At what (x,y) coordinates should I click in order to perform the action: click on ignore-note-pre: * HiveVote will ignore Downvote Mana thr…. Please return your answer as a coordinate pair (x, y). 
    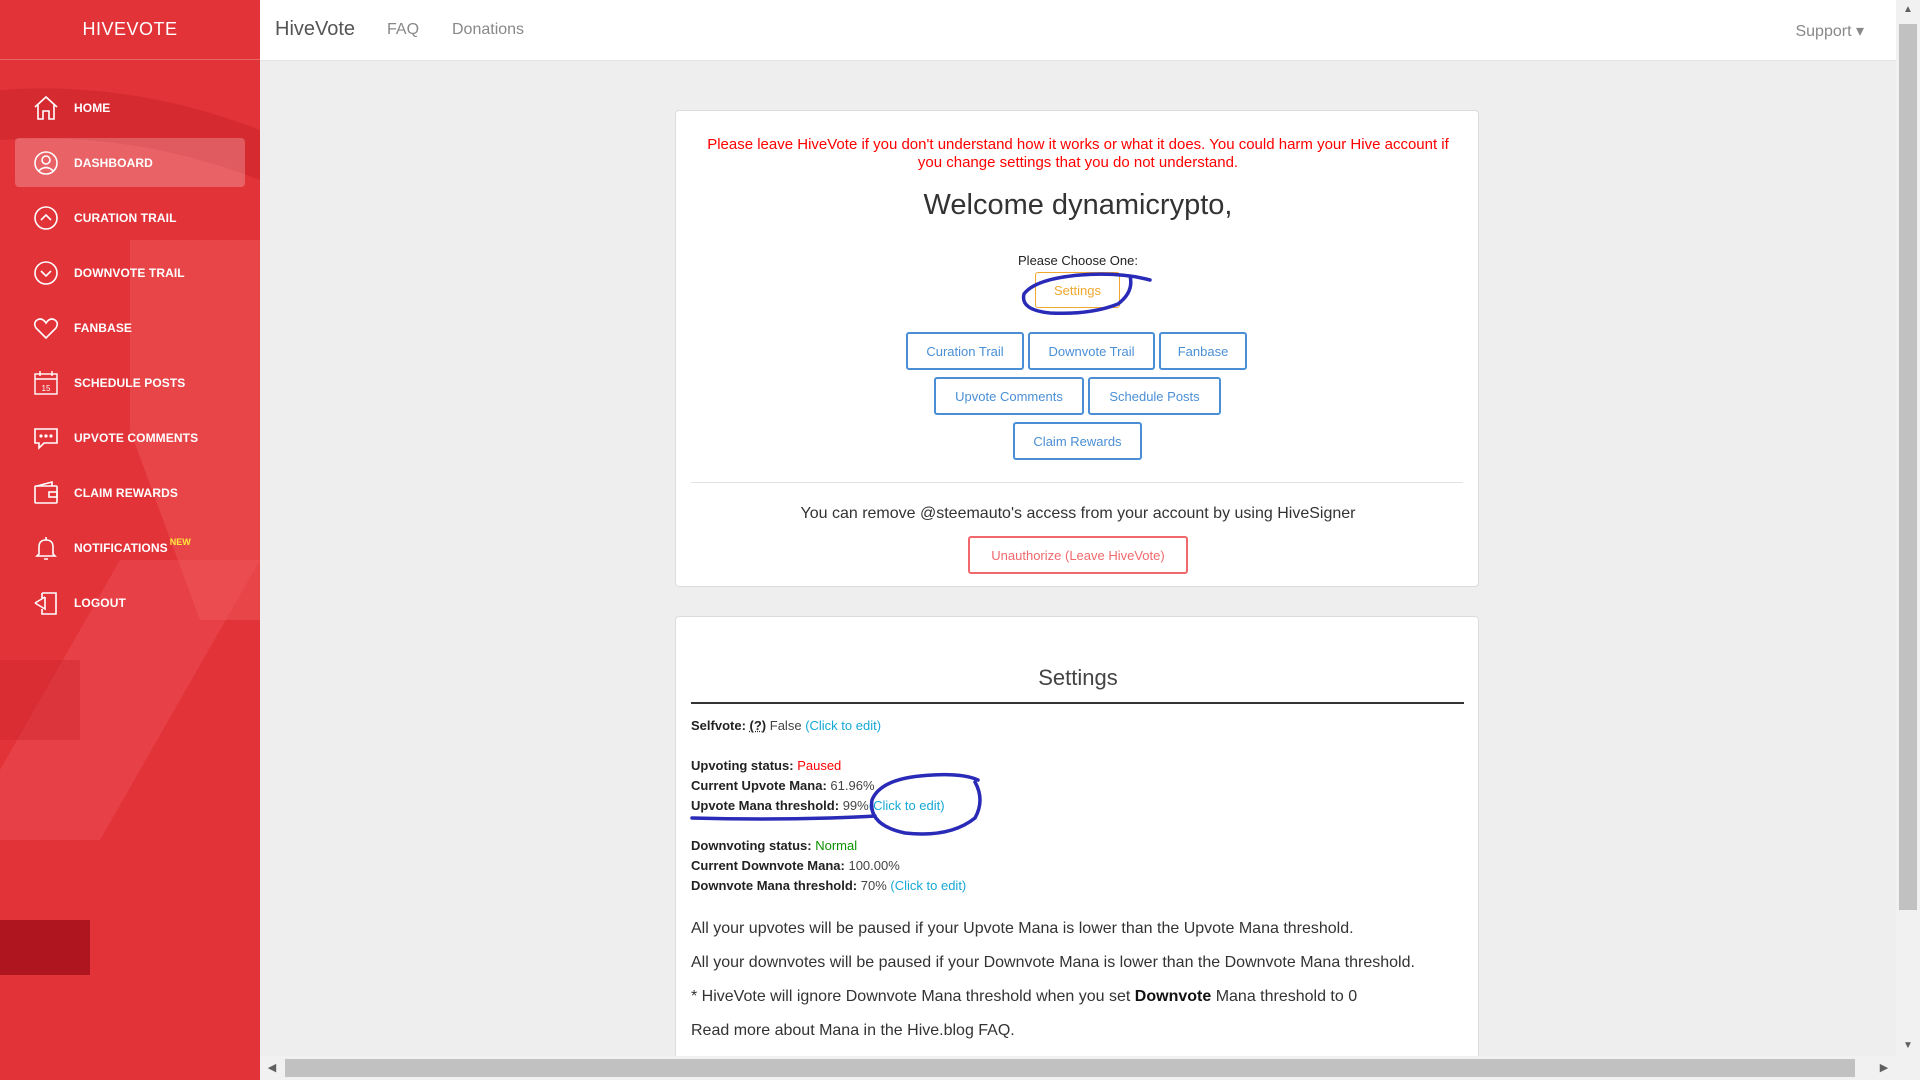
    Looking at the image, I should click on (913, 996).